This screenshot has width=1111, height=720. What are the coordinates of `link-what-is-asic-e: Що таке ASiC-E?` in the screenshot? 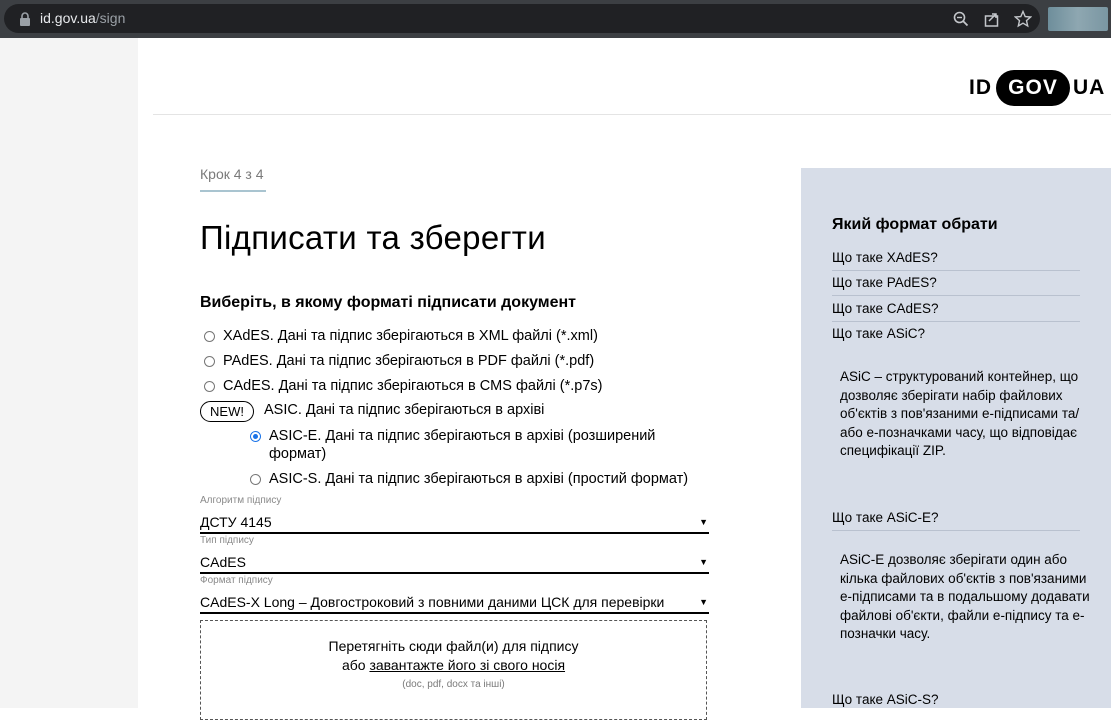 It's located at (956, 520).